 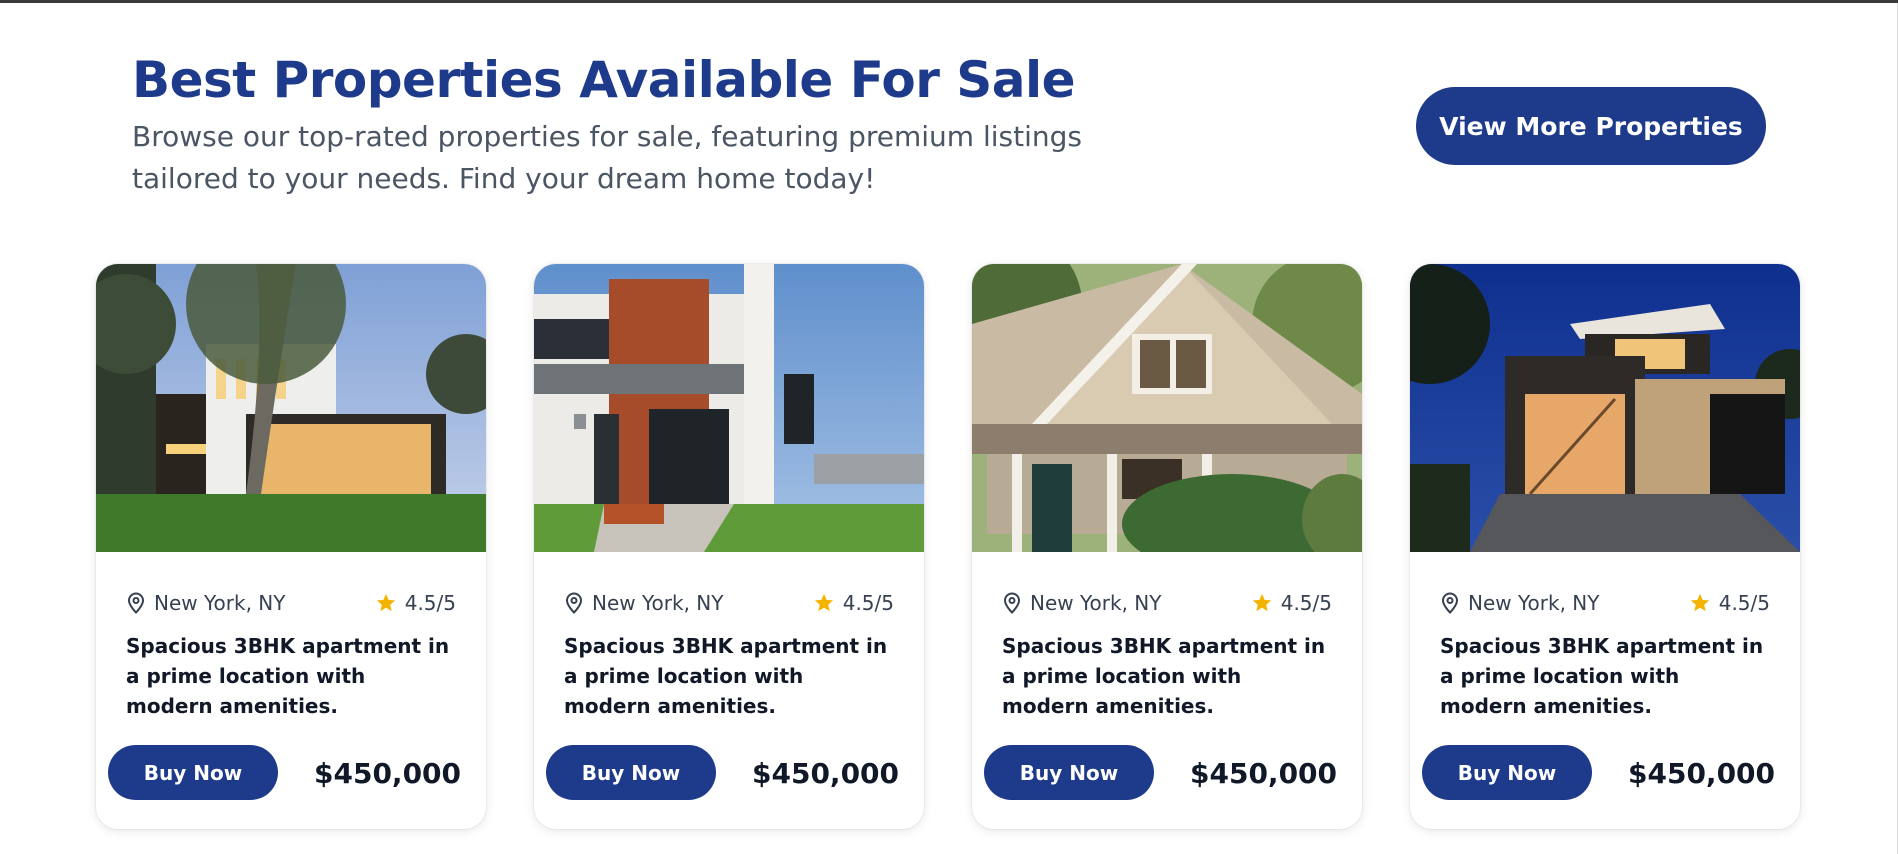 What do you see at coordinates (949, 1) in the screenshot?
I see `top-border` at bounding box center [949, 1].